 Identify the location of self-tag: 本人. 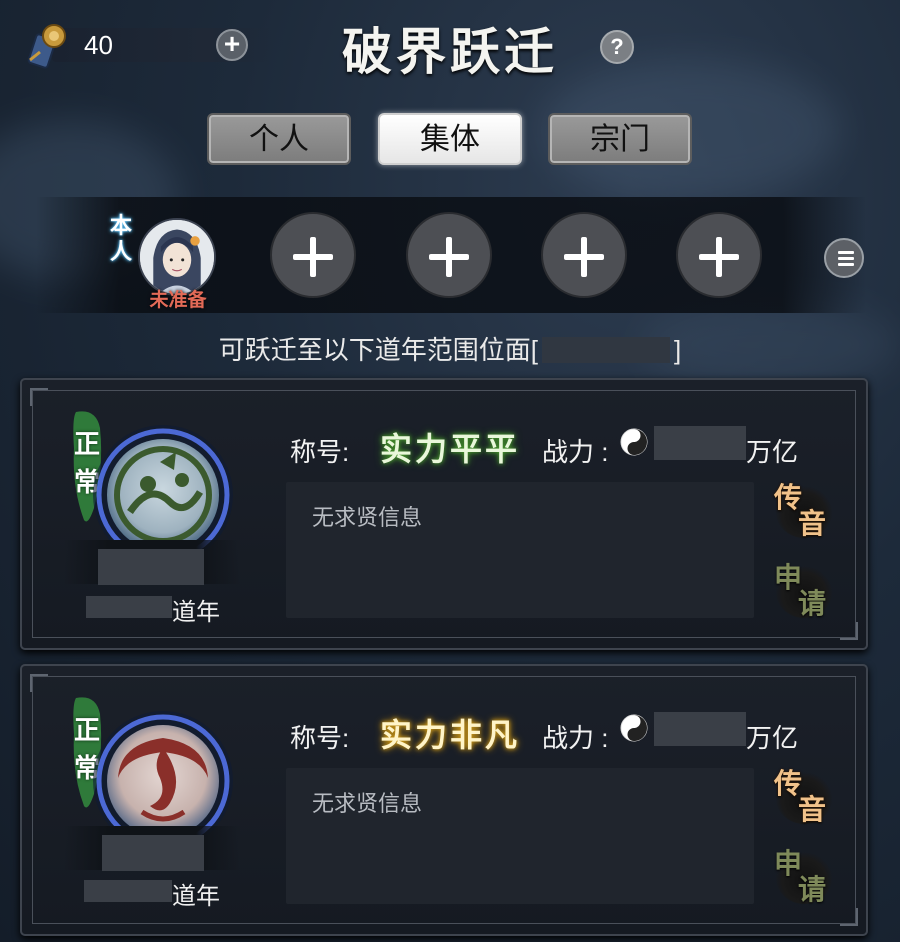
(121, 239).